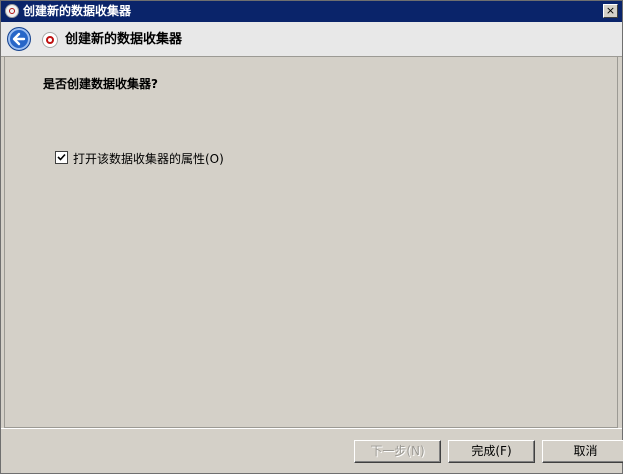 The image size is (623, 474). What do you see at coordinates (582, 451) in the screenshot?
I see `cancel-button: 取消` at bounding box center [582, 451].